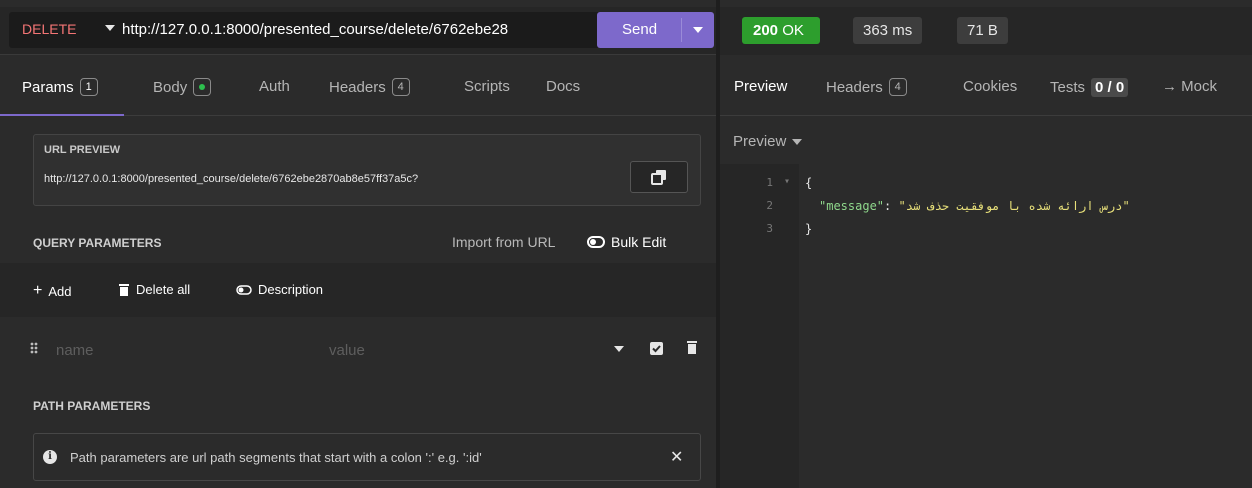 Image resolution: width=1252 pixels, height=488 pixels. I want to click on send-options-caret-icon, so click(698, 30).